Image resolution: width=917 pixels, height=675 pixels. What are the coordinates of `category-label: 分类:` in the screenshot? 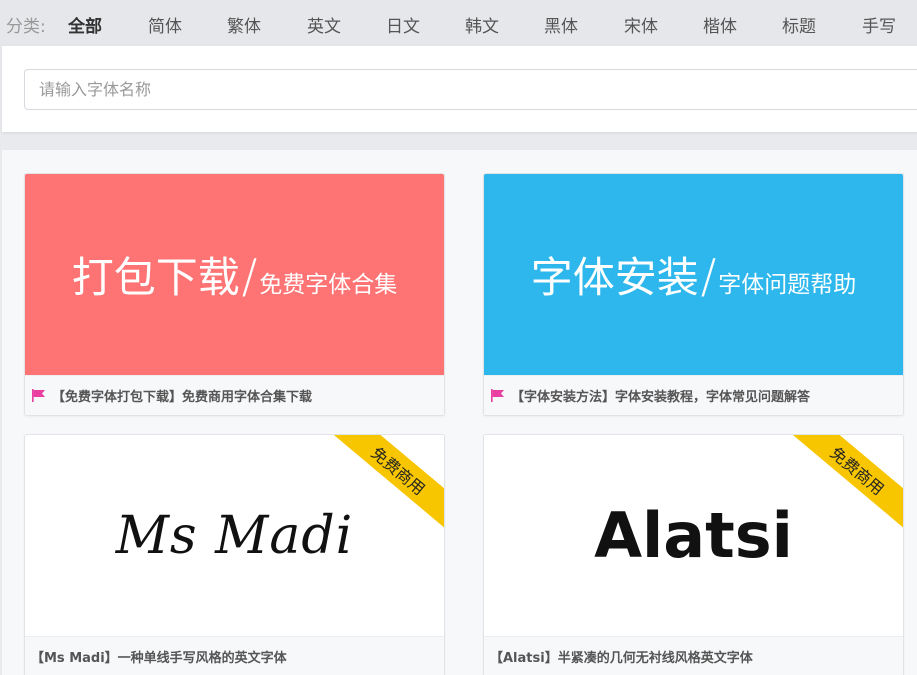 It's located at (26, 27).